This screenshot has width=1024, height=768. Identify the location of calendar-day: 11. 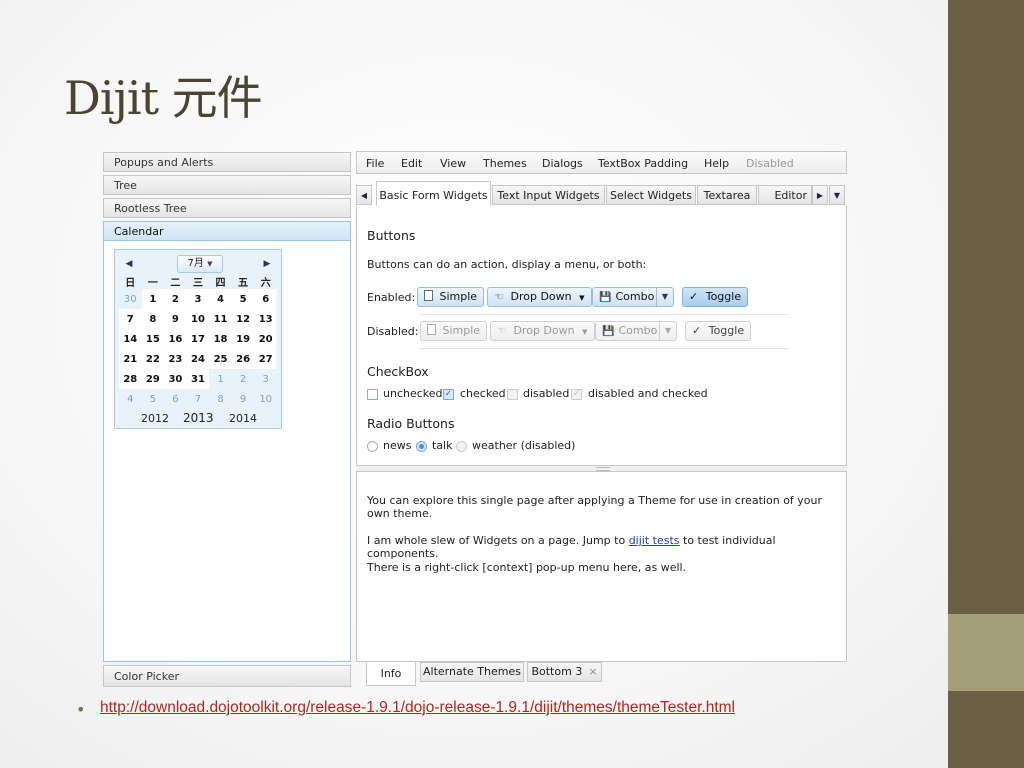
(220, 319).